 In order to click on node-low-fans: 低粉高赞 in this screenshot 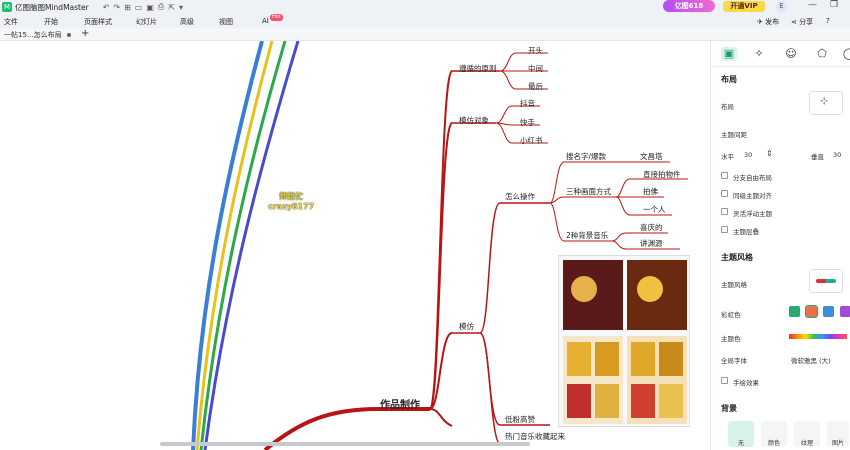, I will do `click(520, 419)`.